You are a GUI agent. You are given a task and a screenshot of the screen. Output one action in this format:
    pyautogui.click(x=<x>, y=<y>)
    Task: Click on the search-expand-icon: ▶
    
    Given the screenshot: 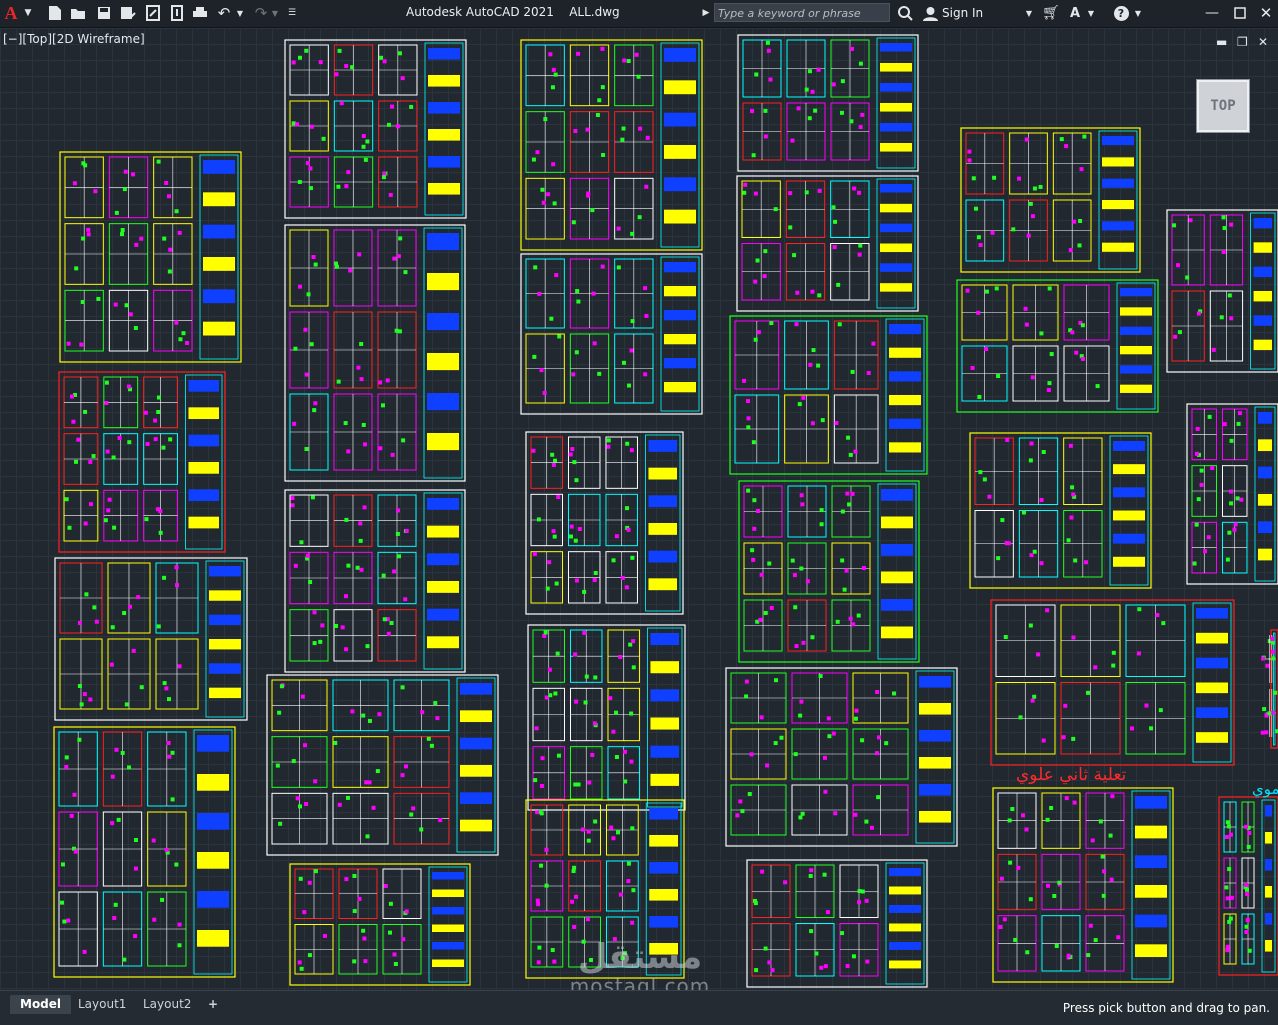 What is the action you would take?
    pyautogui.click(x=706, y=13)
    